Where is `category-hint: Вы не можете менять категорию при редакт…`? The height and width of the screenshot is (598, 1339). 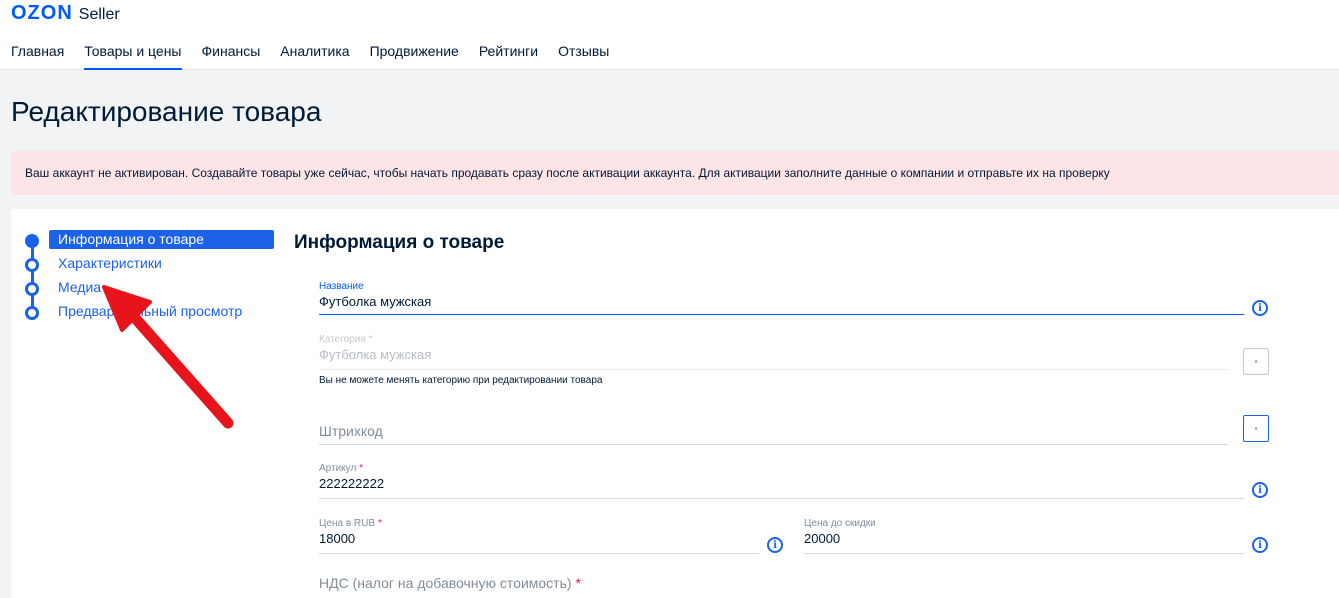
category-hint: Вы не можете менять категорию при редакт… is located at coordinates (461, 380).